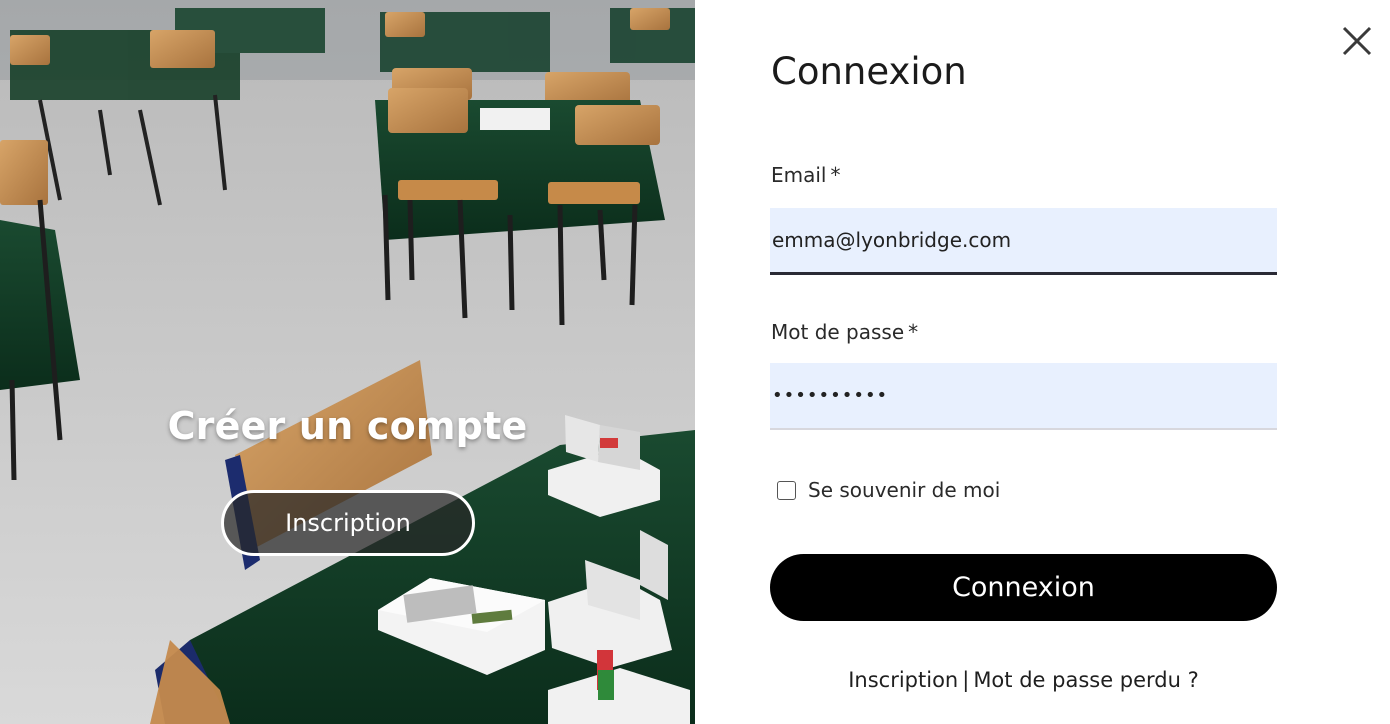  I want to click on forgot-password-link: Mot de passe perdu ?, so click(1085, 680).